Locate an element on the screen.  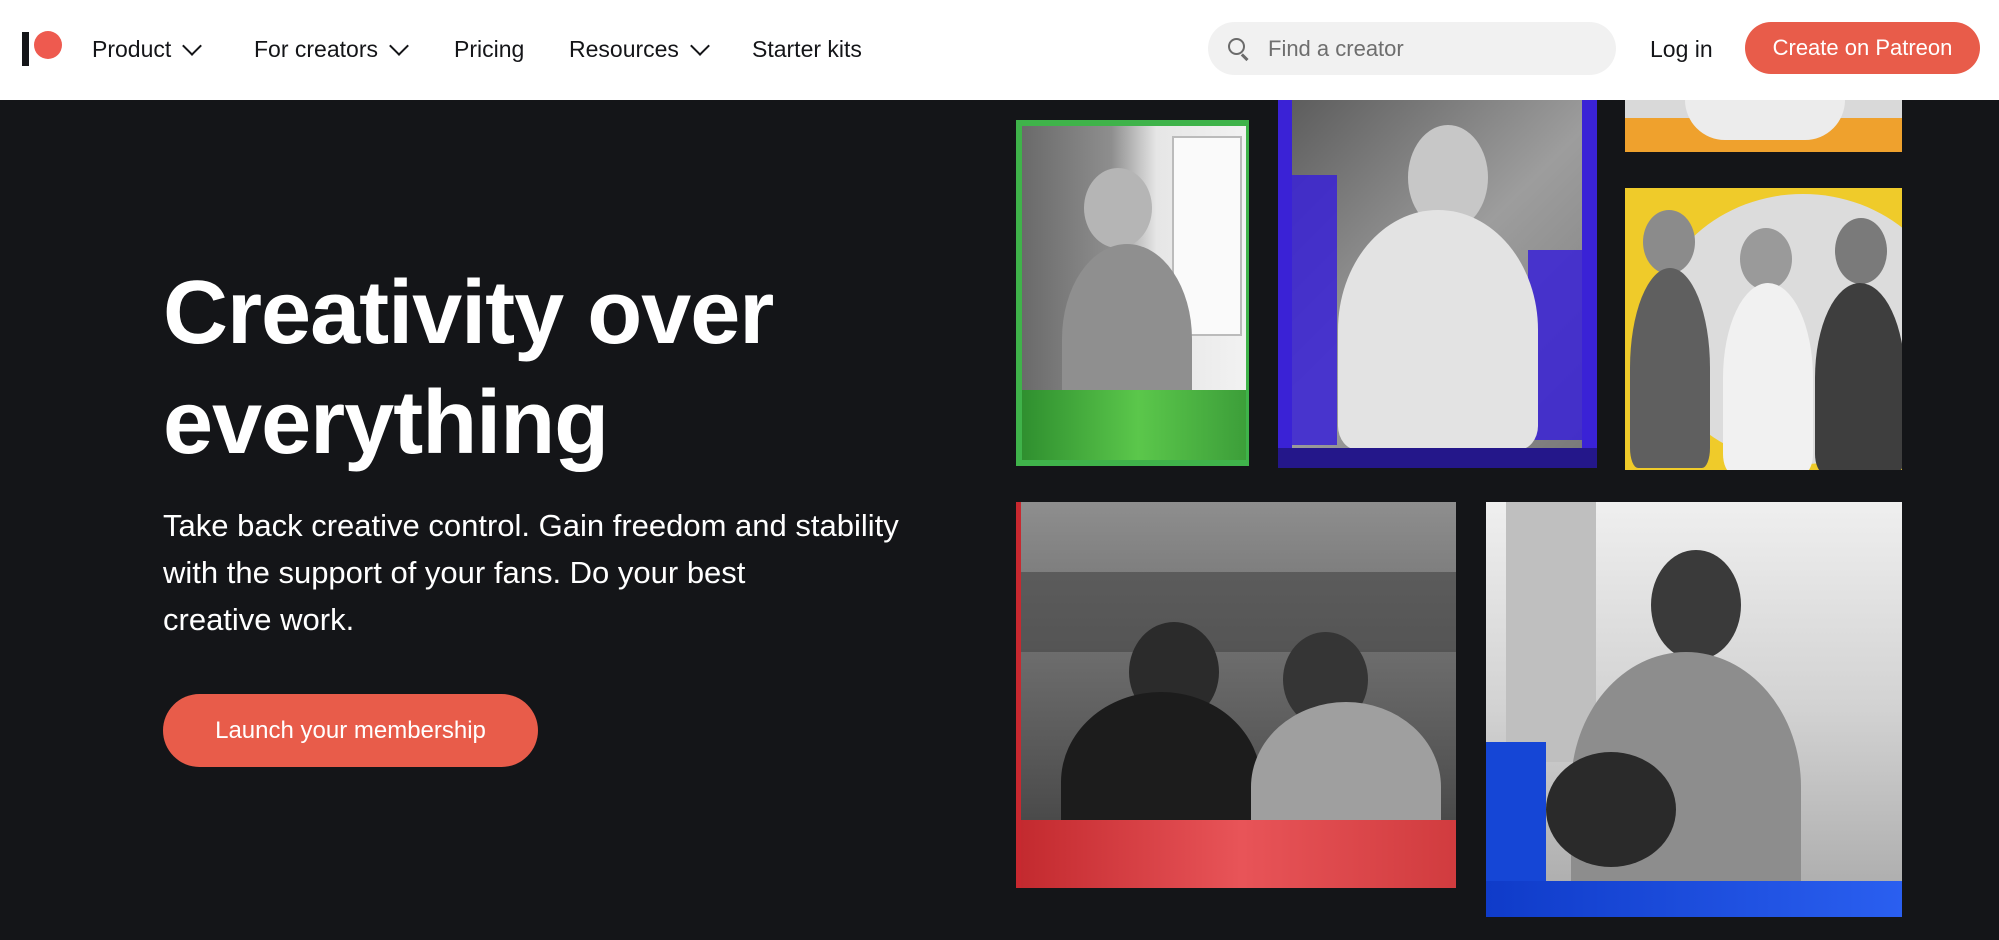
creator-photo-yellow is located at coordinates (1763, 329).